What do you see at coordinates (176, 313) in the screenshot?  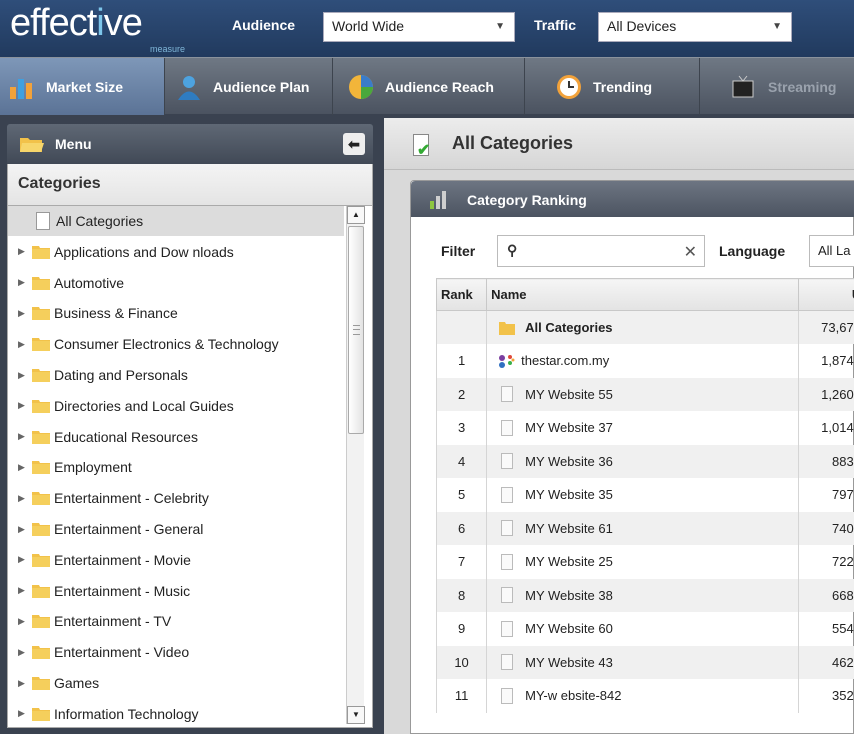 I see `category-item: ▶ Business & Finance` at bounding box center [176, 313].